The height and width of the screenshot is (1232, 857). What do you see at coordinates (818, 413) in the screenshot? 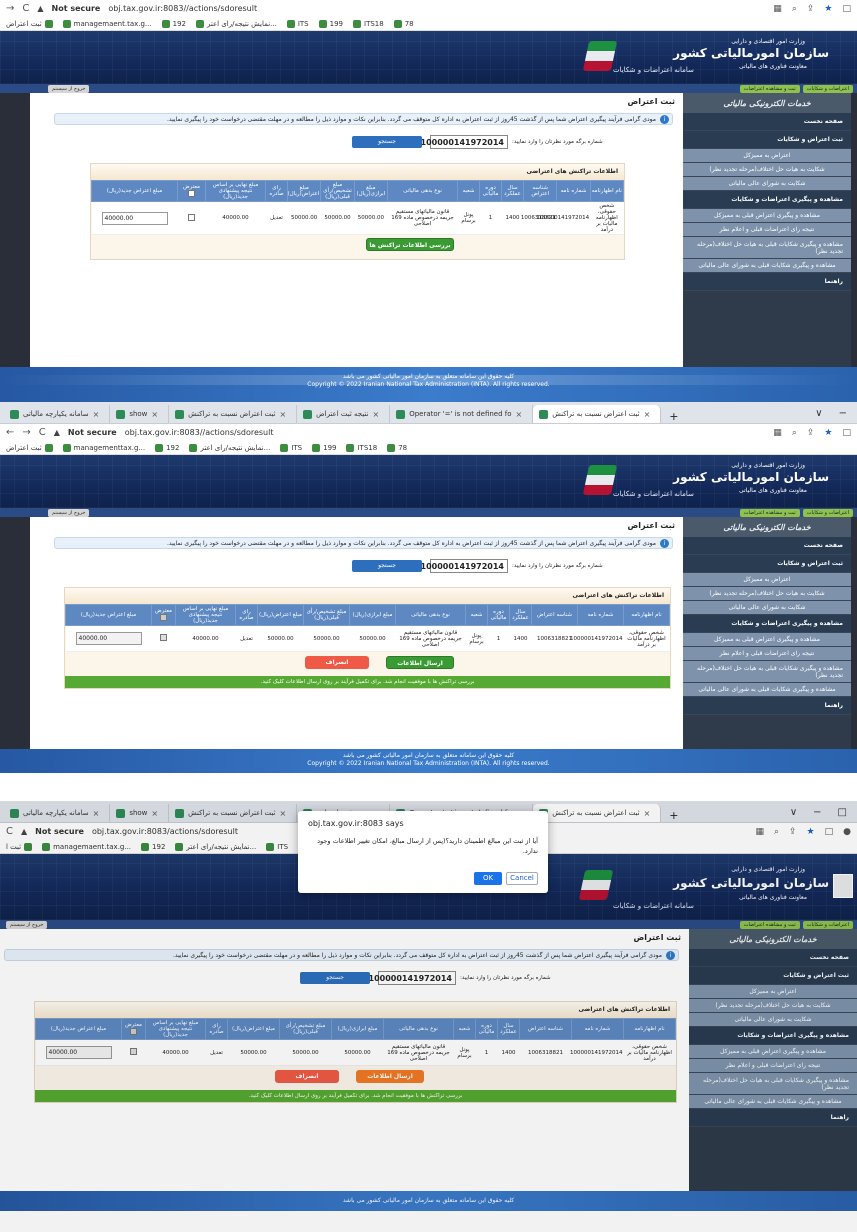
I see `tab-search-icon: ∨` at bounding box center [818, 413].